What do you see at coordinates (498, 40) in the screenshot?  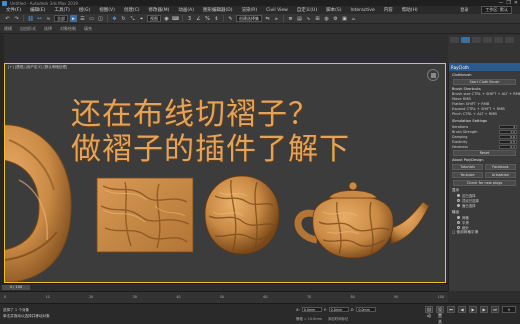 I see `display-tab-icon` at bounding box center [498, 40].